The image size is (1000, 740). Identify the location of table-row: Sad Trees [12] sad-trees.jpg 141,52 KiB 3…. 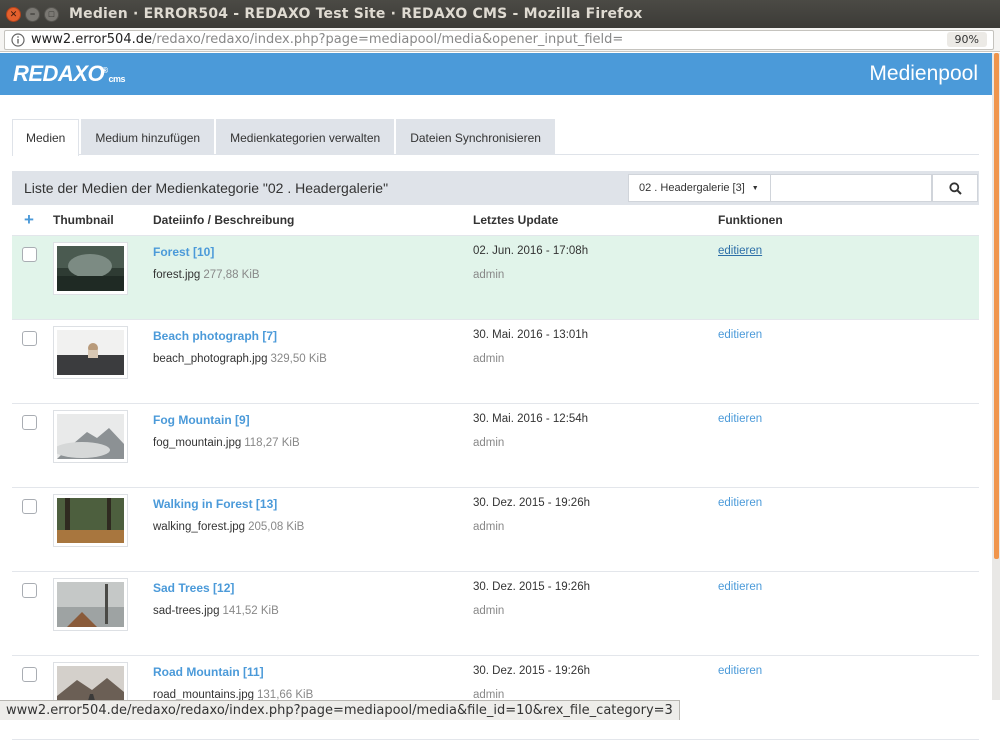
(495, 614).